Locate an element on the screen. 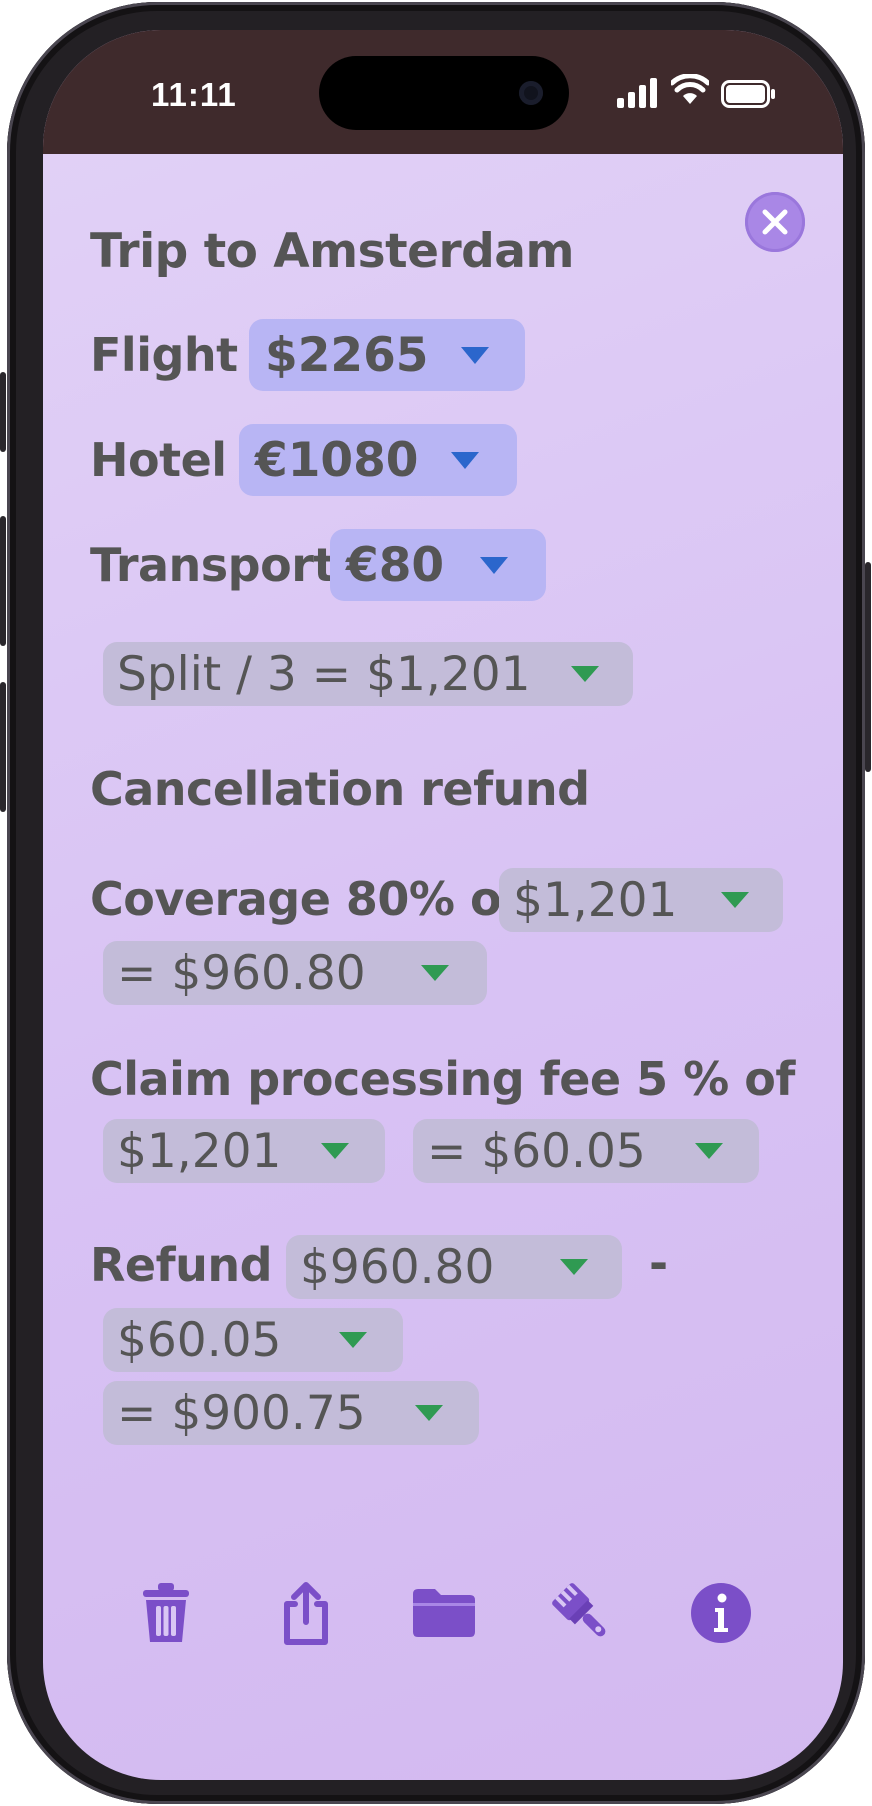 This screenshot has height=1806, width=872. close-button is located at coordinates (775, 222).